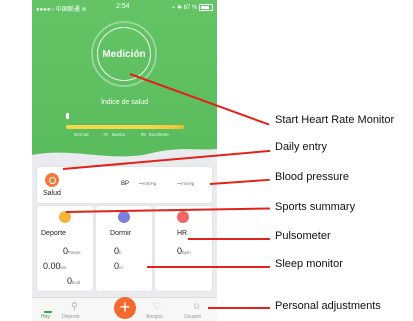 The image size is (413, 321). I want to click on clock: 2:54, so click(123, 6).